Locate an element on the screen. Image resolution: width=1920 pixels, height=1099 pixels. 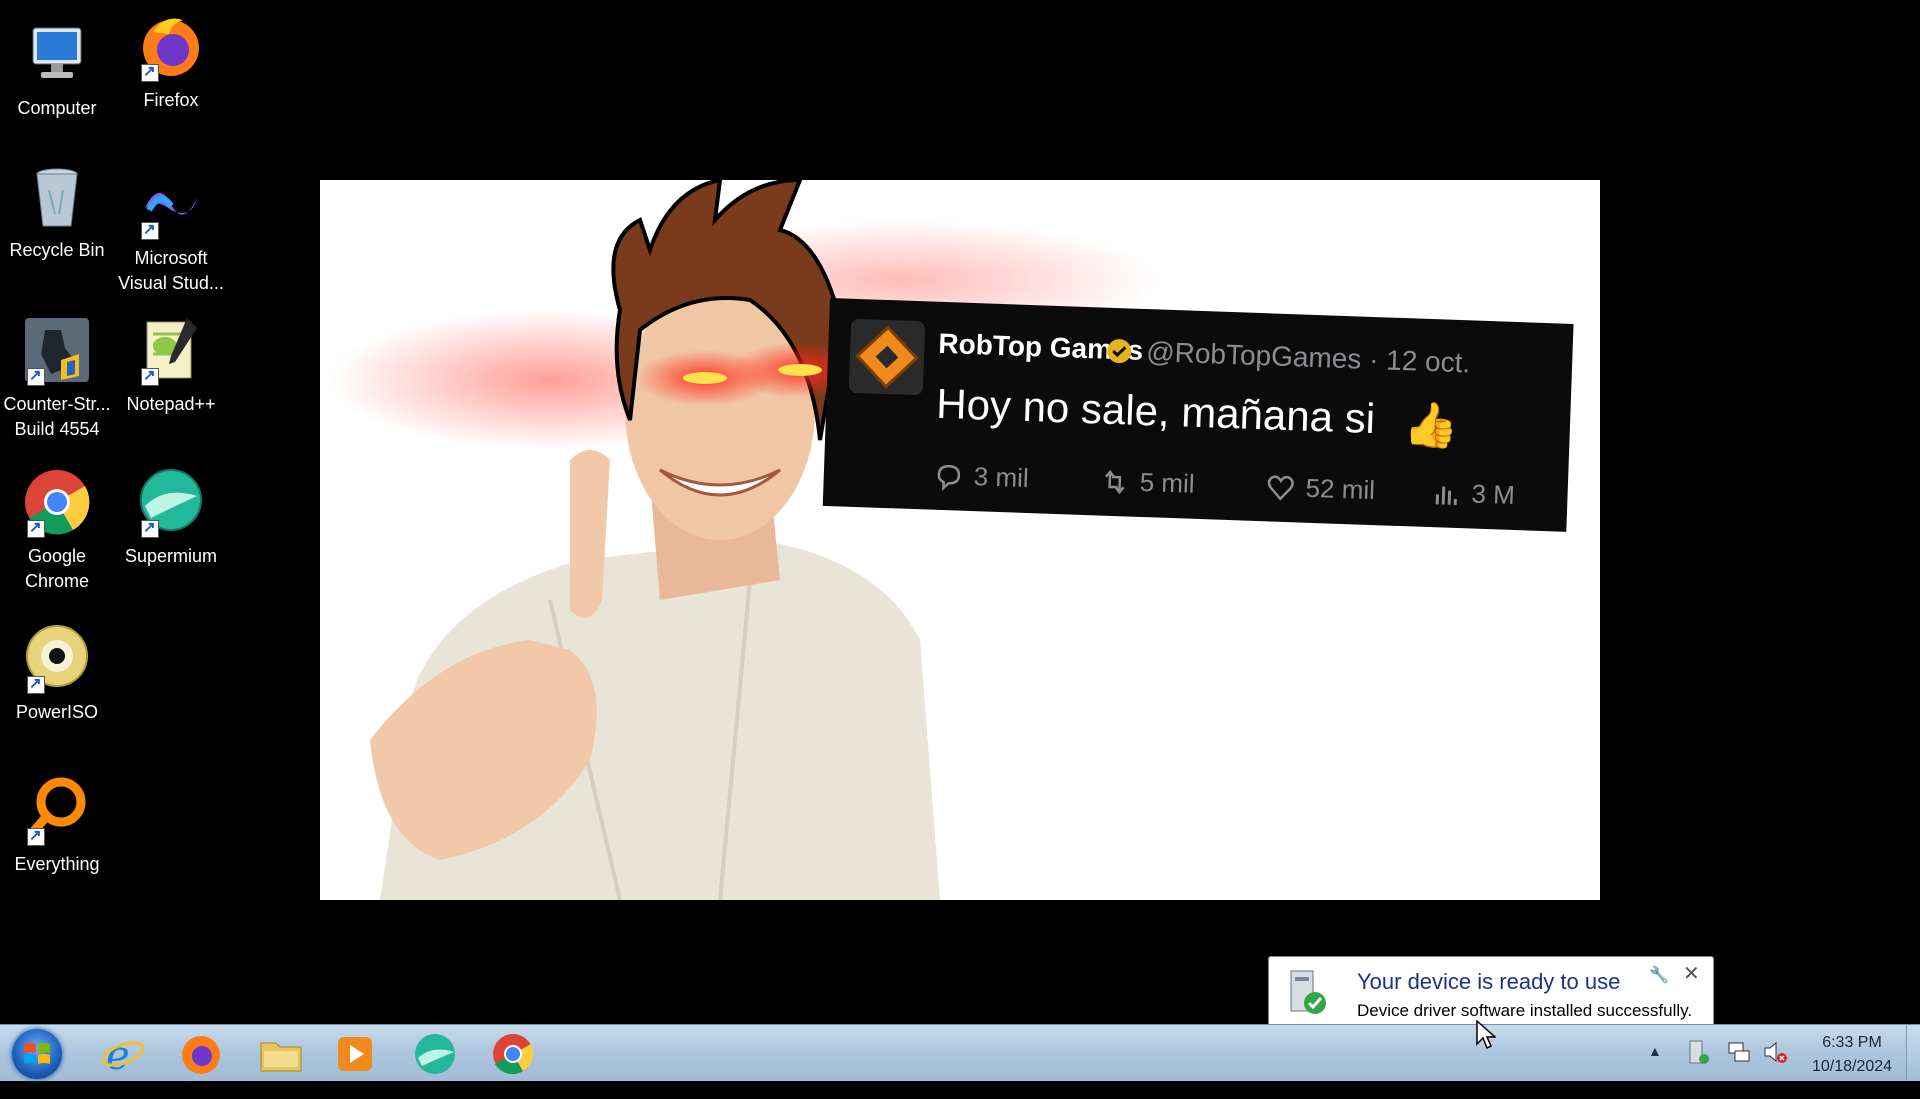
desktop-icon-label: Google Chrome is located at coordinates (57, 569).